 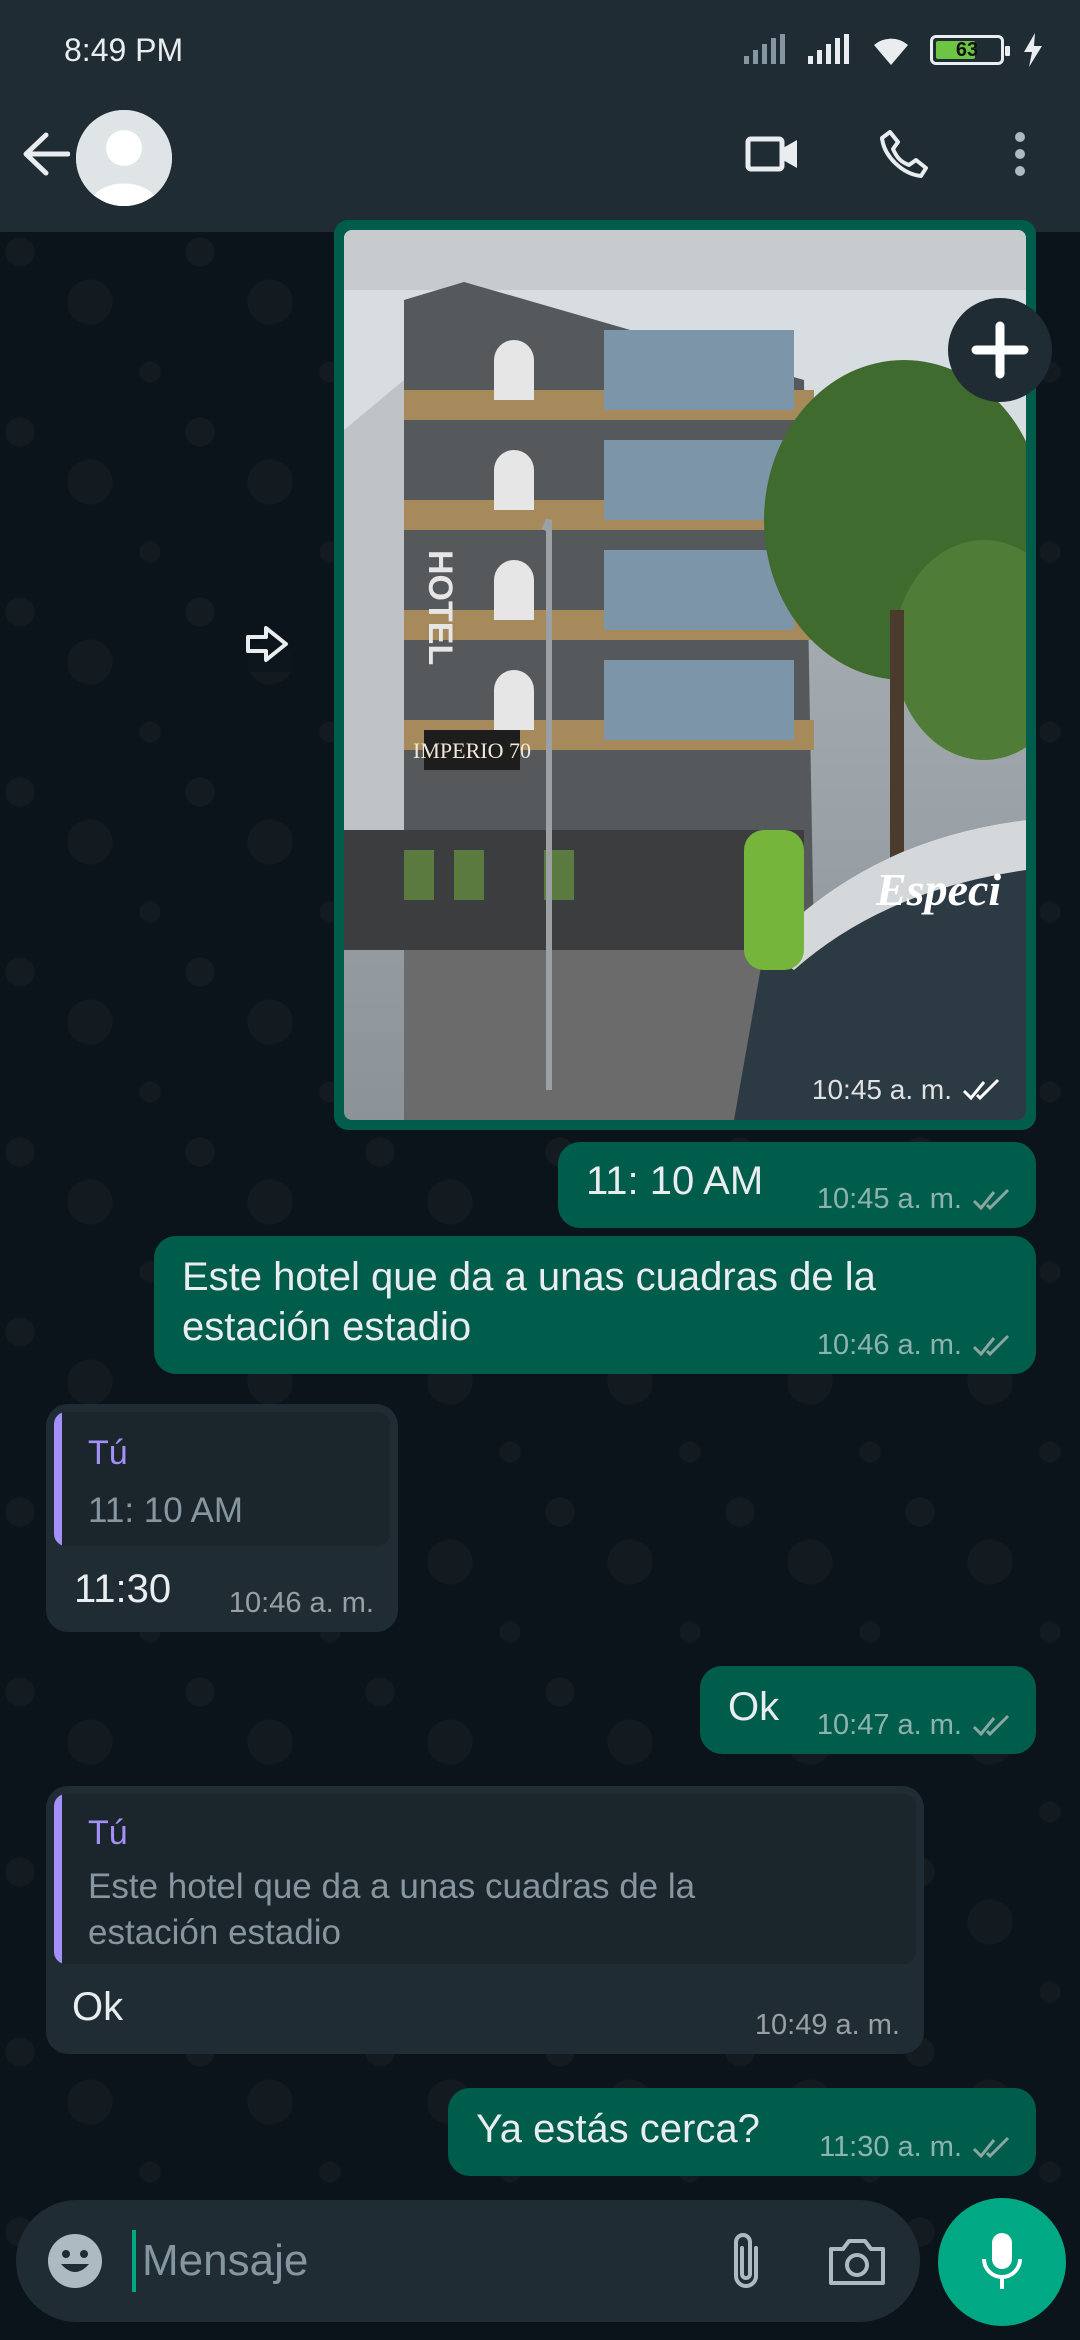 What do you see at coordinates (440, 607) in the screenshot?
I see `photo-text-hotel: HOTEL` at bounding box center [440, 607].